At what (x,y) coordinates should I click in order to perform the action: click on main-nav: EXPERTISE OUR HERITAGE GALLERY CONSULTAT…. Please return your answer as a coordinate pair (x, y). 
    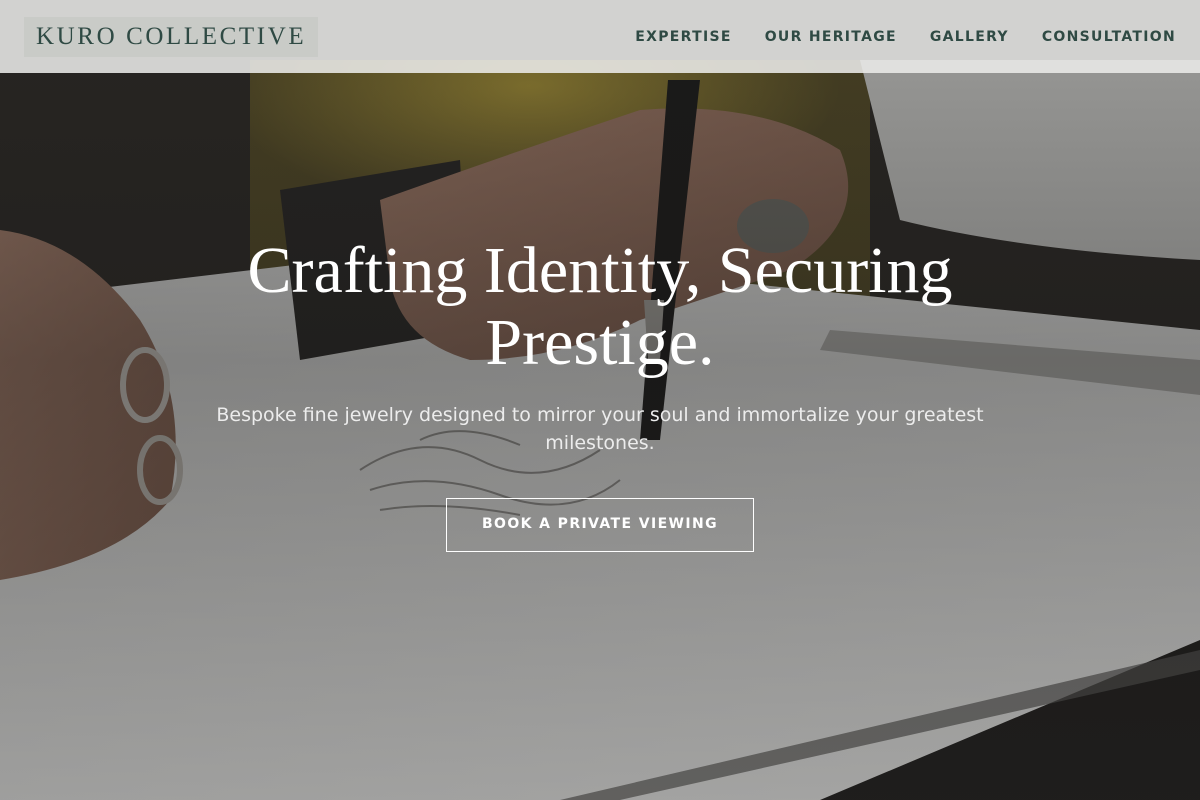
    Looking at the image, I should click on (889, 37).